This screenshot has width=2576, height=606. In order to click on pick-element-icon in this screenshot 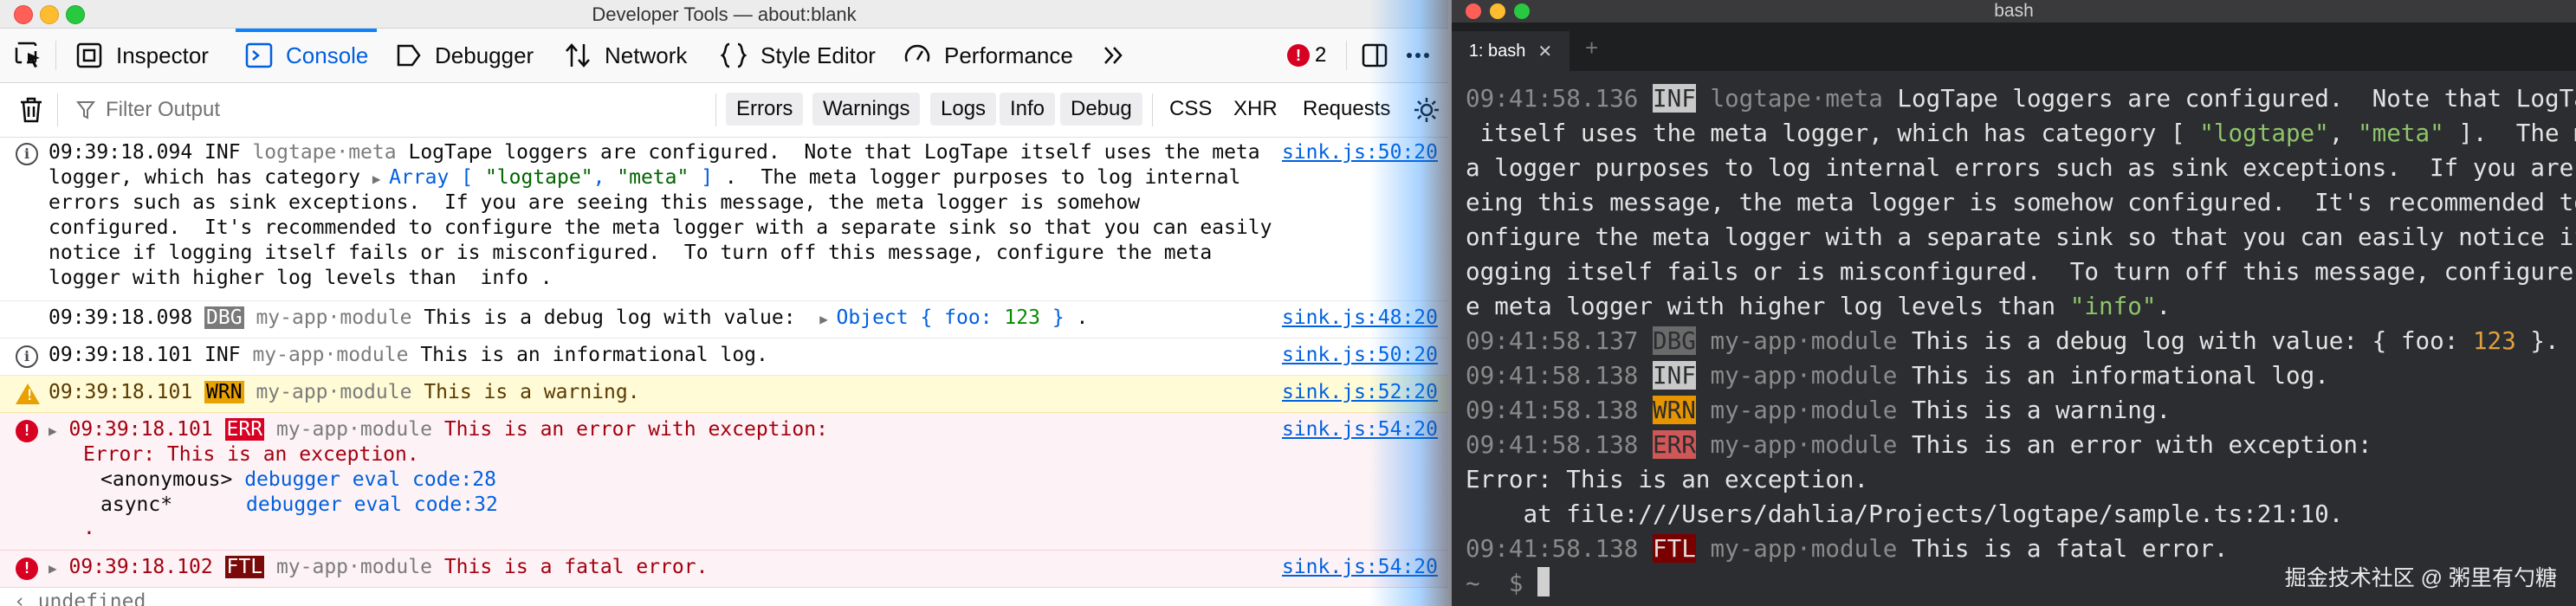, I will do `click(28, 56)`.